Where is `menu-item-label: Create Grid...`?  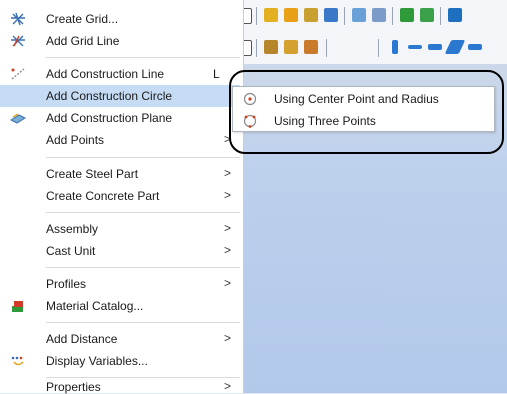 menu-item-label: Create Grid... is located at coordinates (82, 19).